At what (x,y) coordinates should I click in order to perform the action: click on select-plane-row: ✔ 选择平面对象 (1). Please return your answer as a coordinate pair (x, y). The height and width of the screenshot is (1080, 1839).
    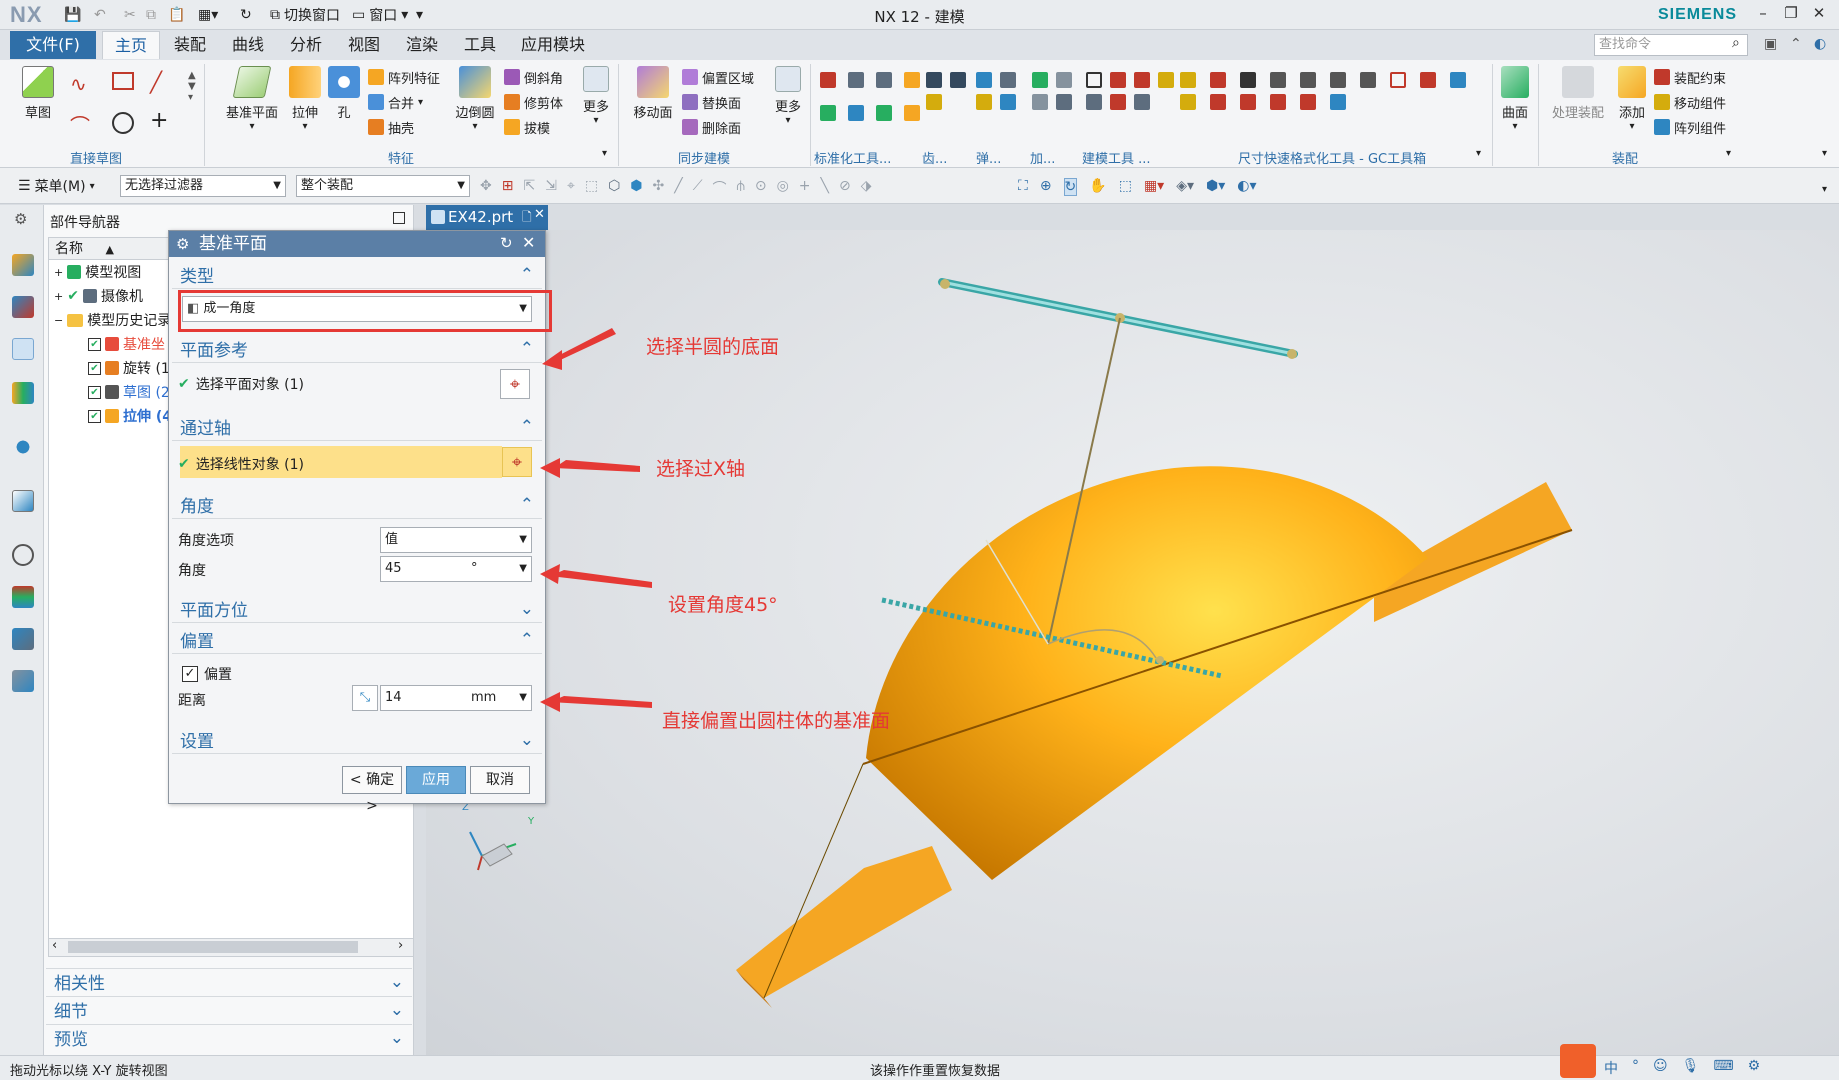
    Looking at the image, I should click on (241, 384).